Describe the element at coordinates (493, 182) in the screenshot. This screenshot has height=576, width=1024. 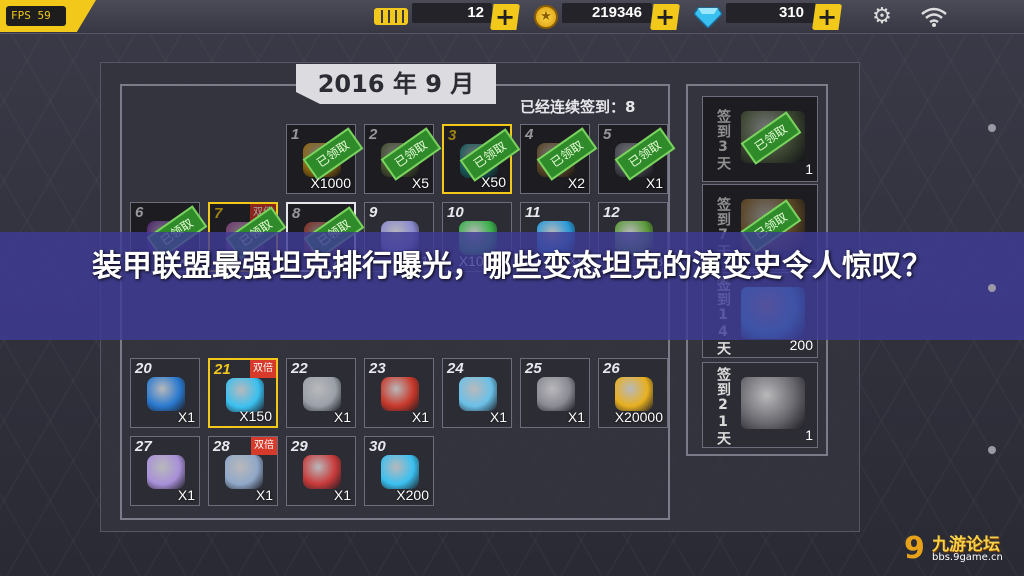
I see `reward-quantity: X50` at that location.